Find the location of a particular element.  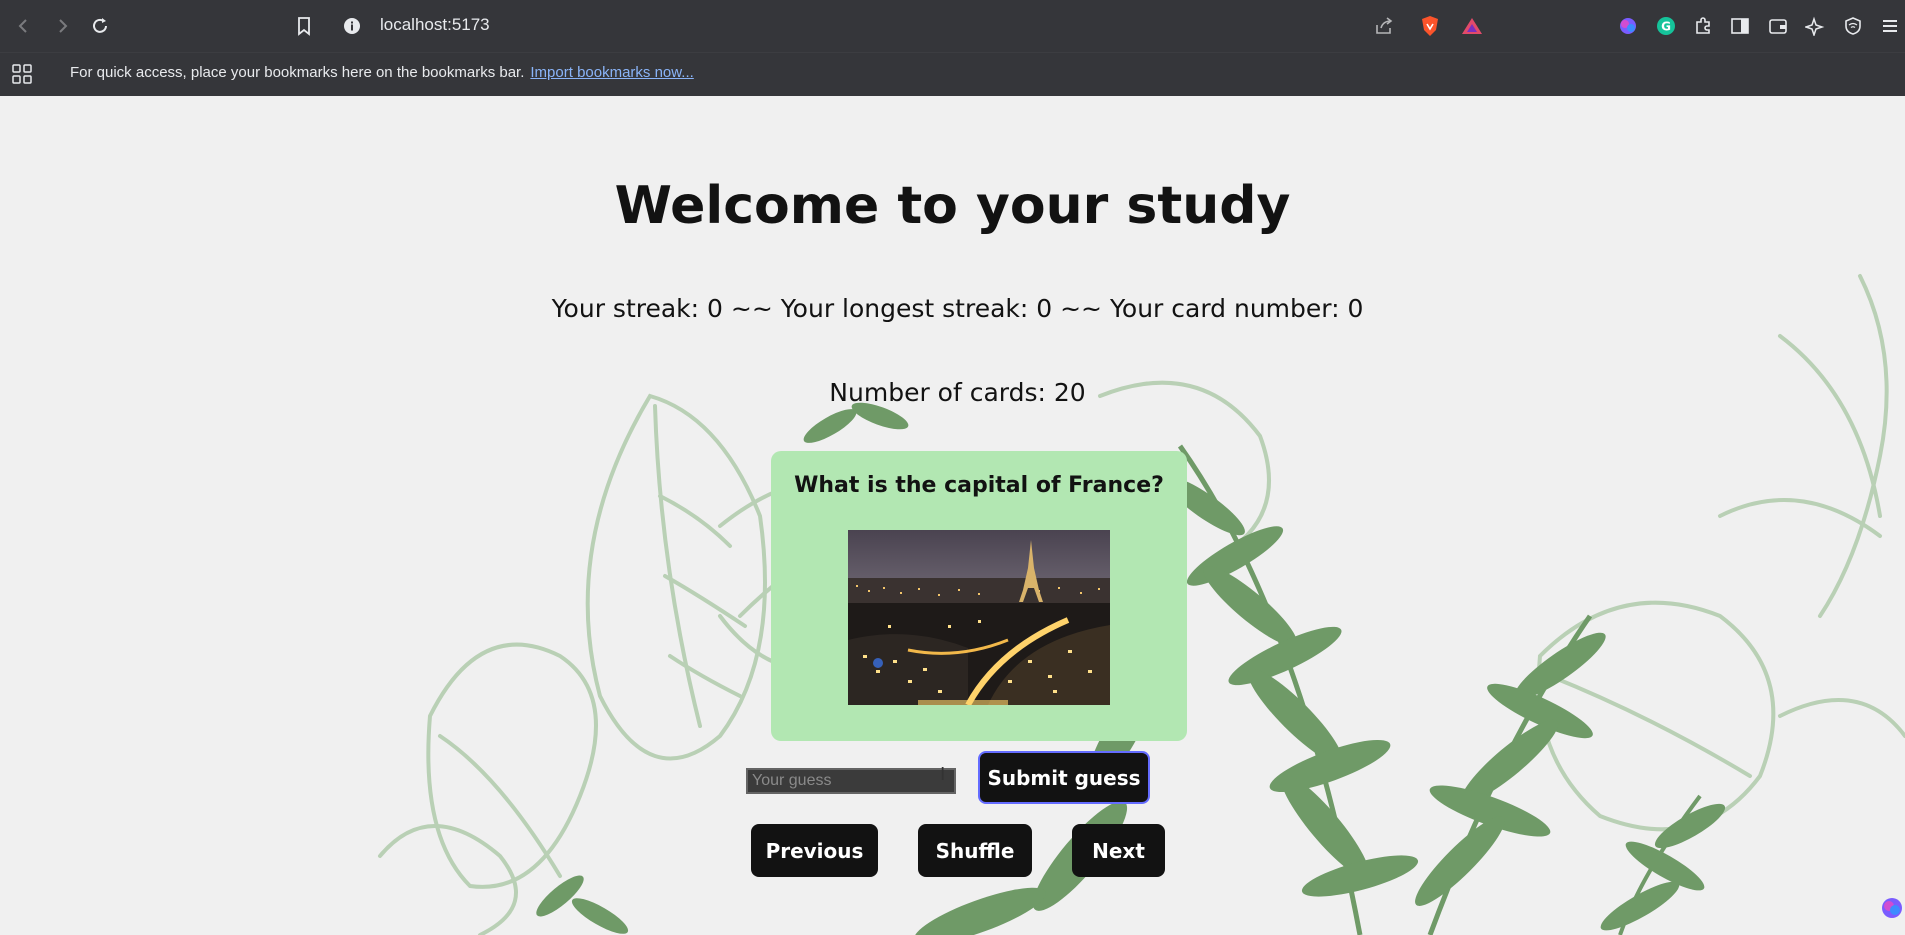

grammarly-icon: G is located at coordinates (1666, 26).